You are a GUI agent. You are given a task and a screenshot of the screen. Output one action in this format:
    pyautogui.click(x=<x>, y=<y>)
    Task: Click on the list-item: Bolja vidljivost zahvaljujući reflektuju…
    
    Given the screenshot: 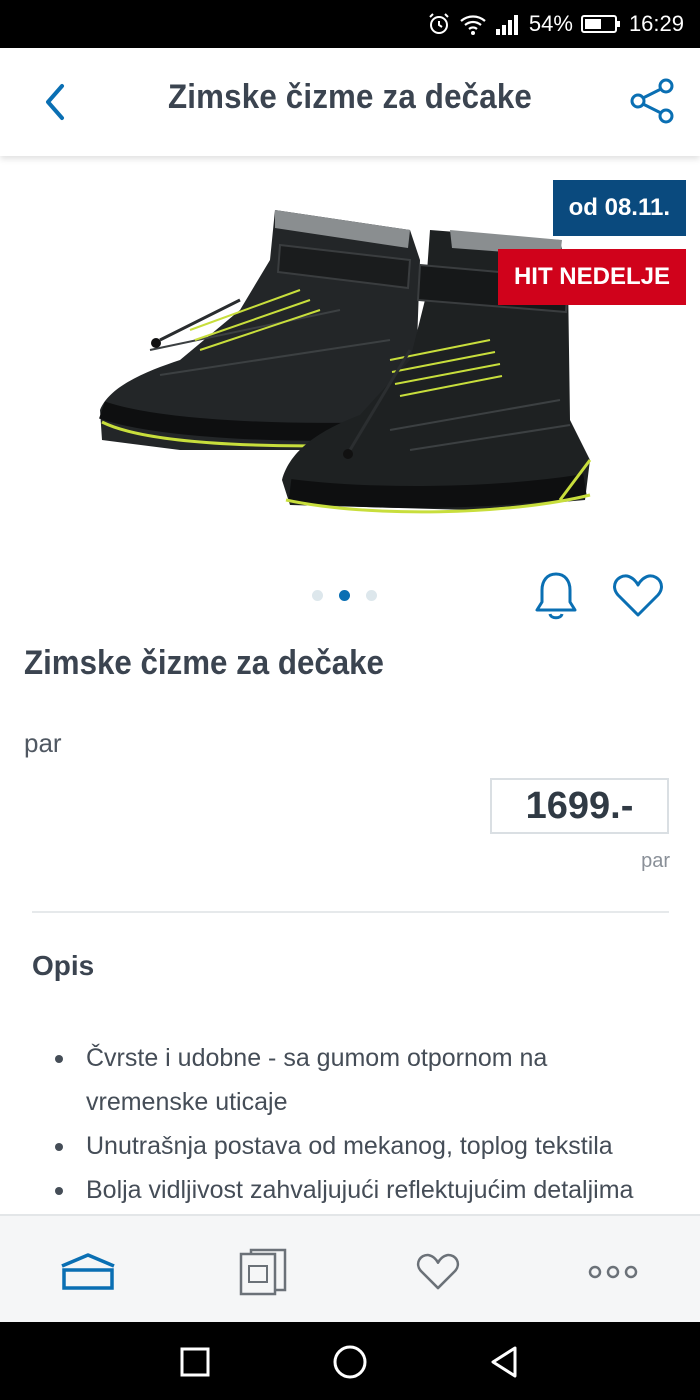 What is the action you would take?
    pyautogui.click(x=350, y=1190)
    